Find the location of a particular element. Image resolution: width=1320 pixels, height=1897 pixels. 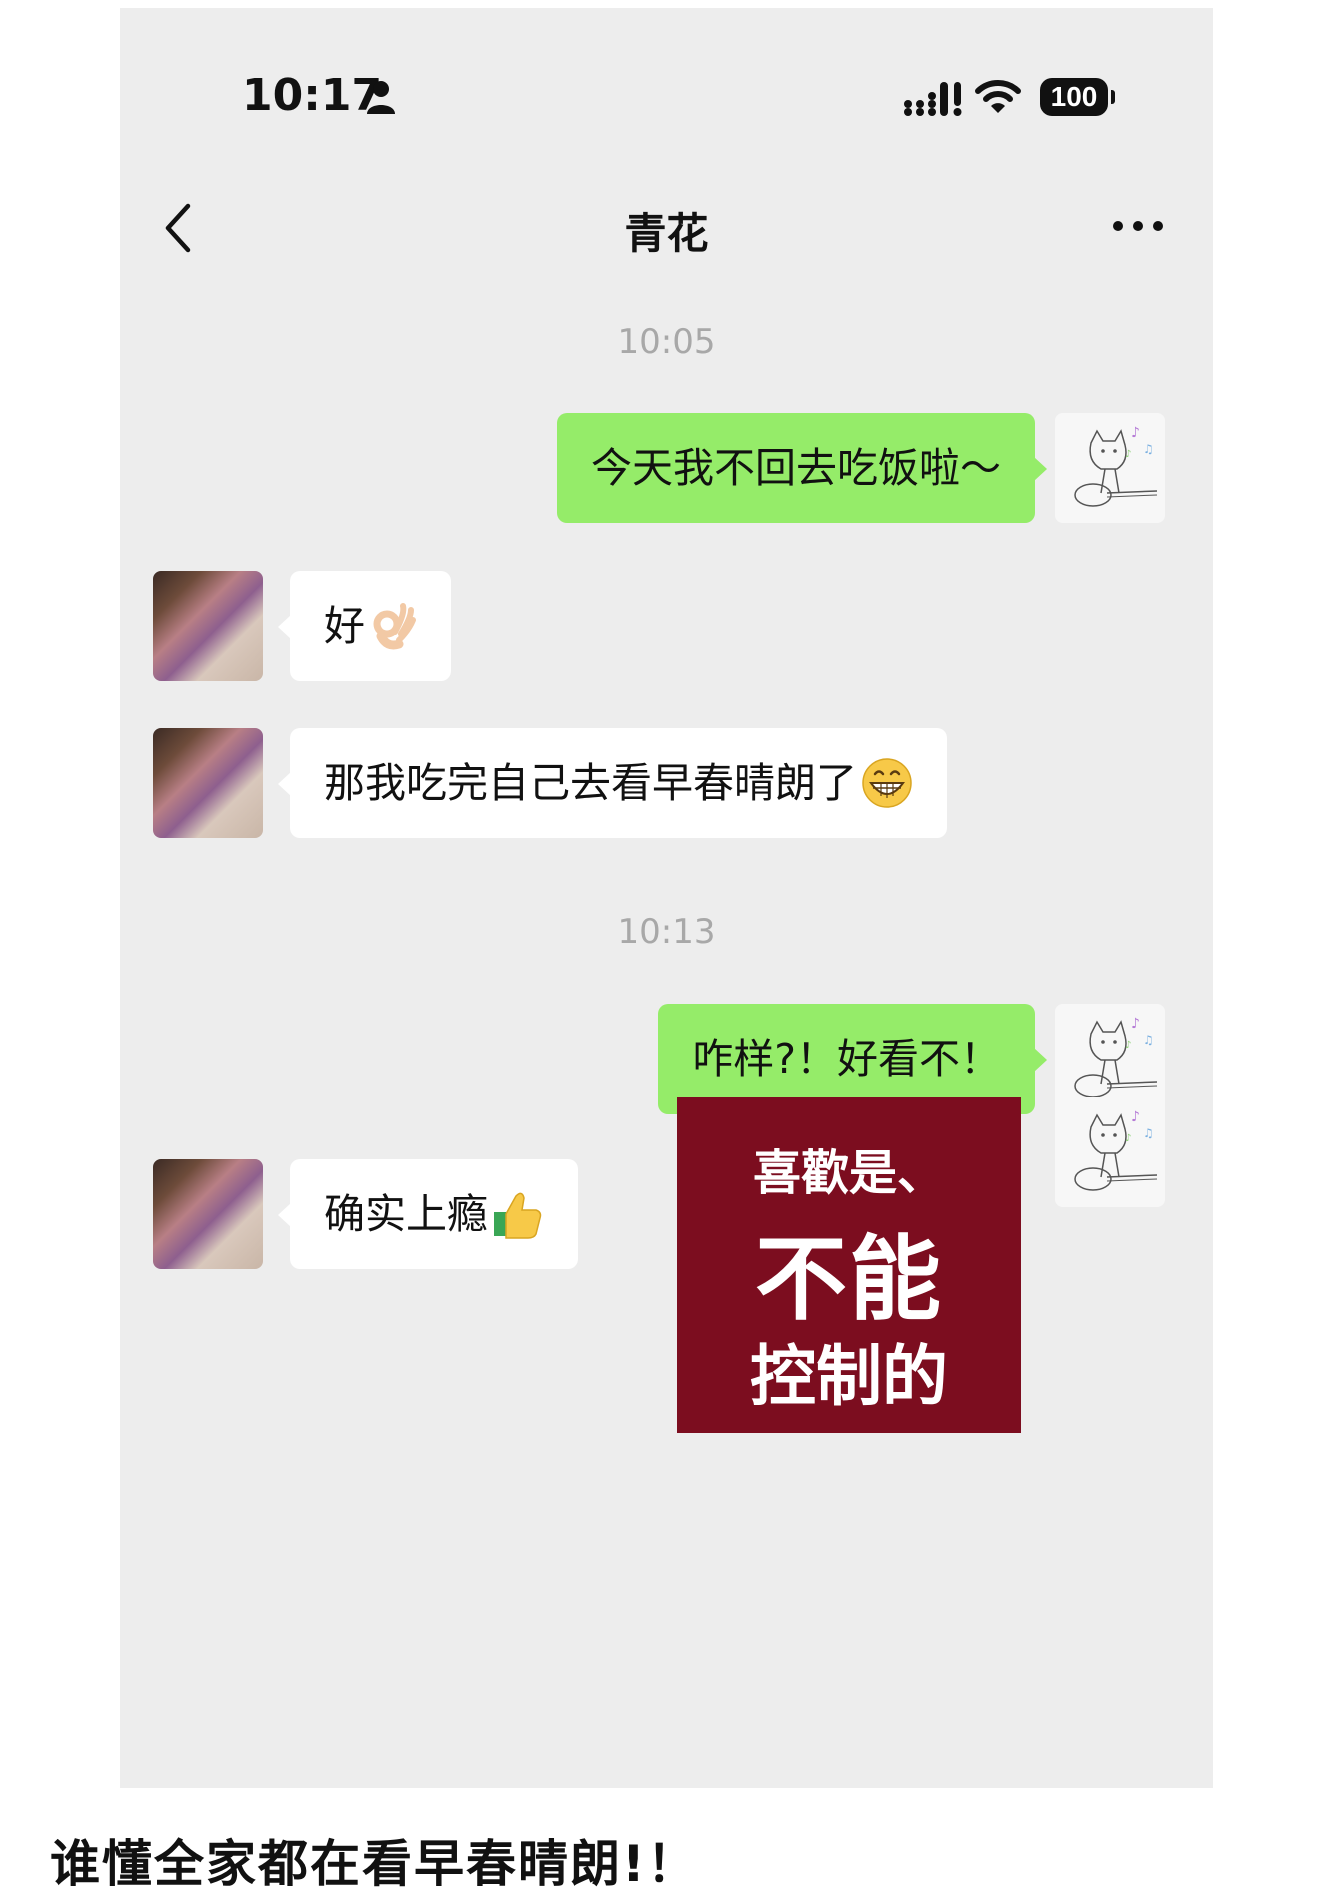

sent-message-bubble: 今天我不回去吃饭啦～ is located at coordinates (802, 468).